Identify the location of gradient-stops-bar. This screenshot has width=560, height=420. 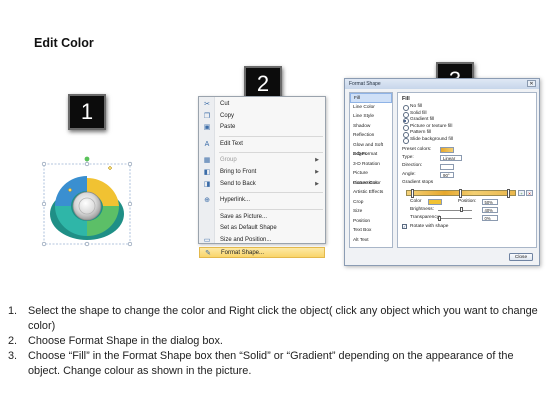
(461, 193).